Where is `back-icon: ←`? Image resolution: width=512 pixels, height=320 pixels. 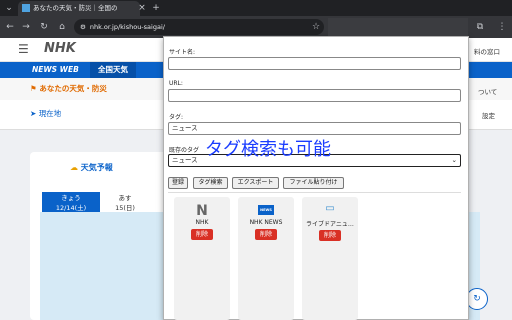 back-icon: ← is located at coordinates (10, 27).